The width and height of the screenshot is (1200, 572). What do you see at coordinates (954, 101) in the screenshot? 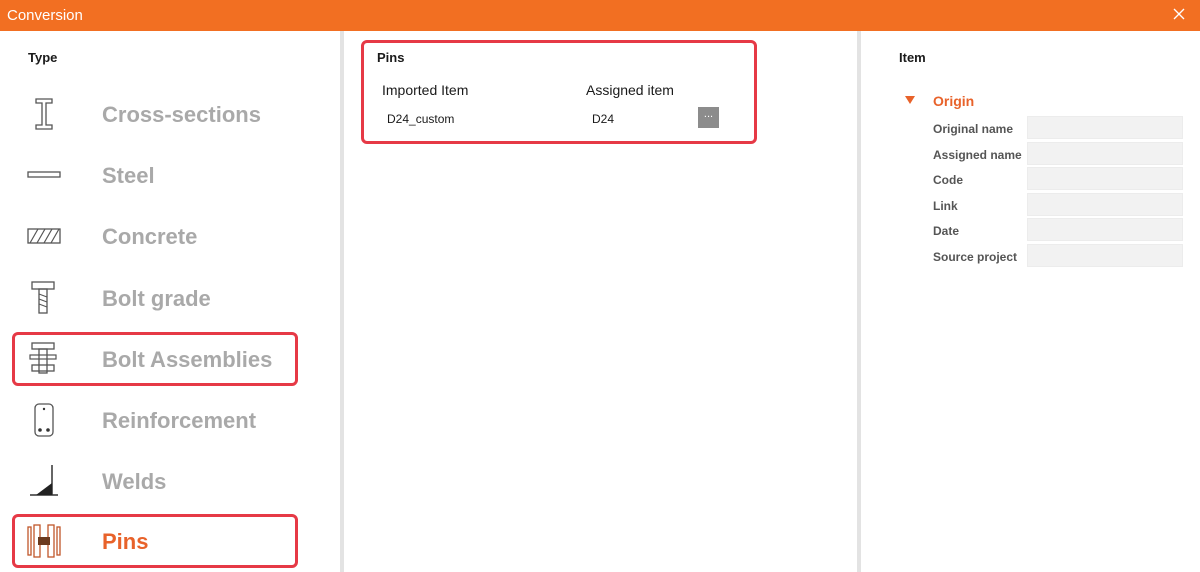
I see `origin-label: Origin` at bounding box center [954, 101].